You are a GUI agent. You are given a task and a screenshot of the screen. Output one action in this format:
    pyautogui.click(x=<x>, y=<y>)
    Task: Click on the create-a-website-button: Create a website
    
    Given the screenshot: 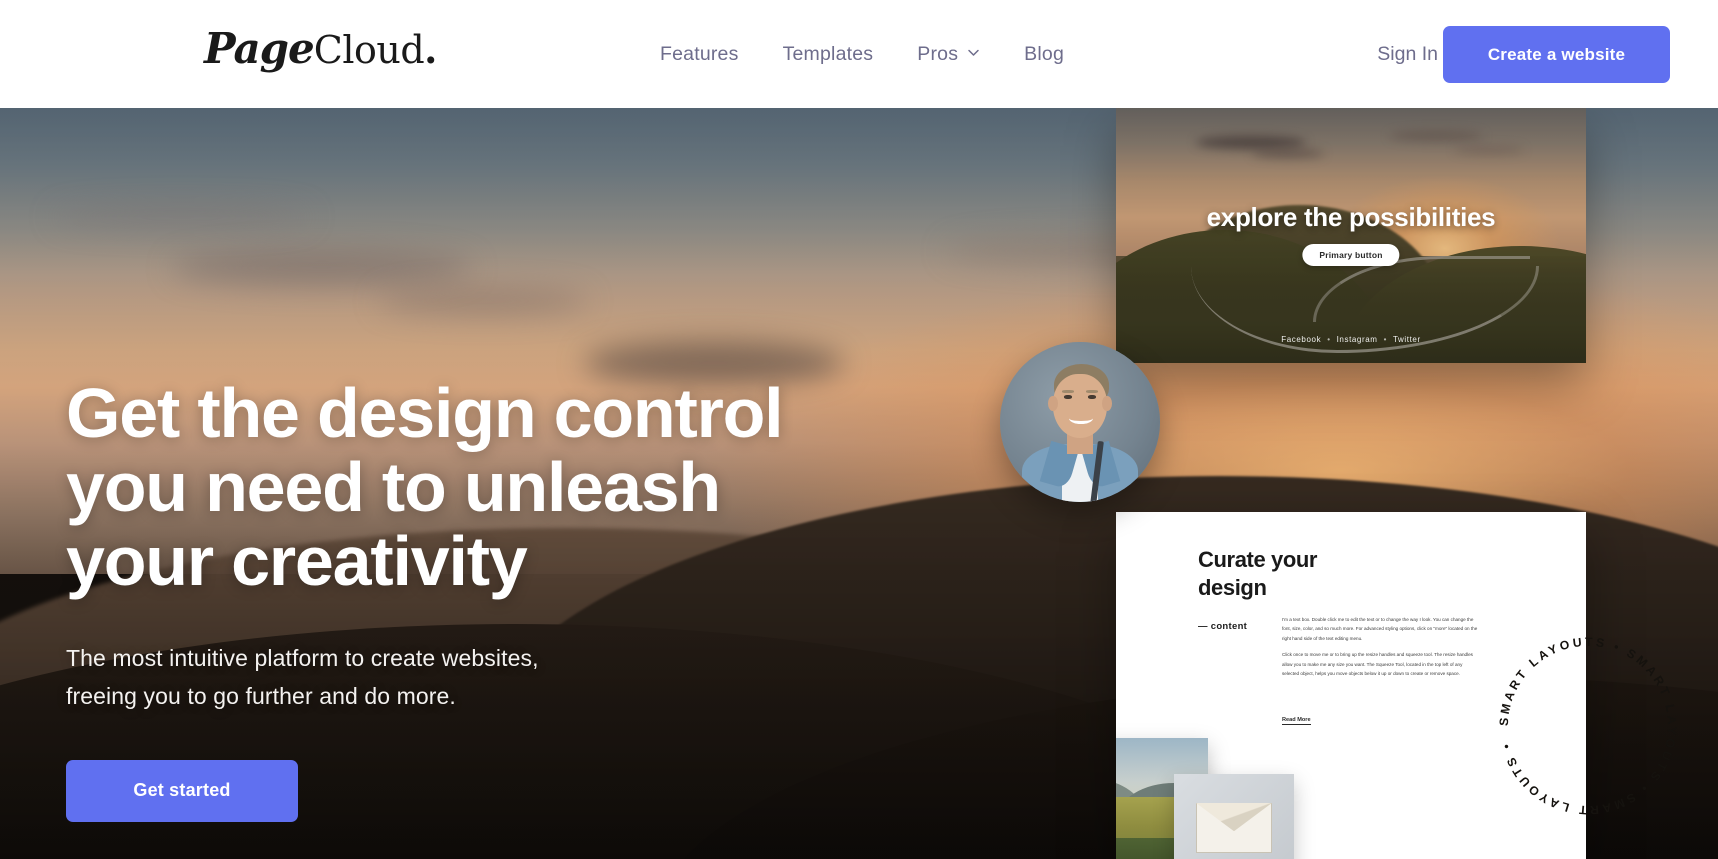 What is the action you would take?
    pyautogui.click(x=1556, y=54)
    